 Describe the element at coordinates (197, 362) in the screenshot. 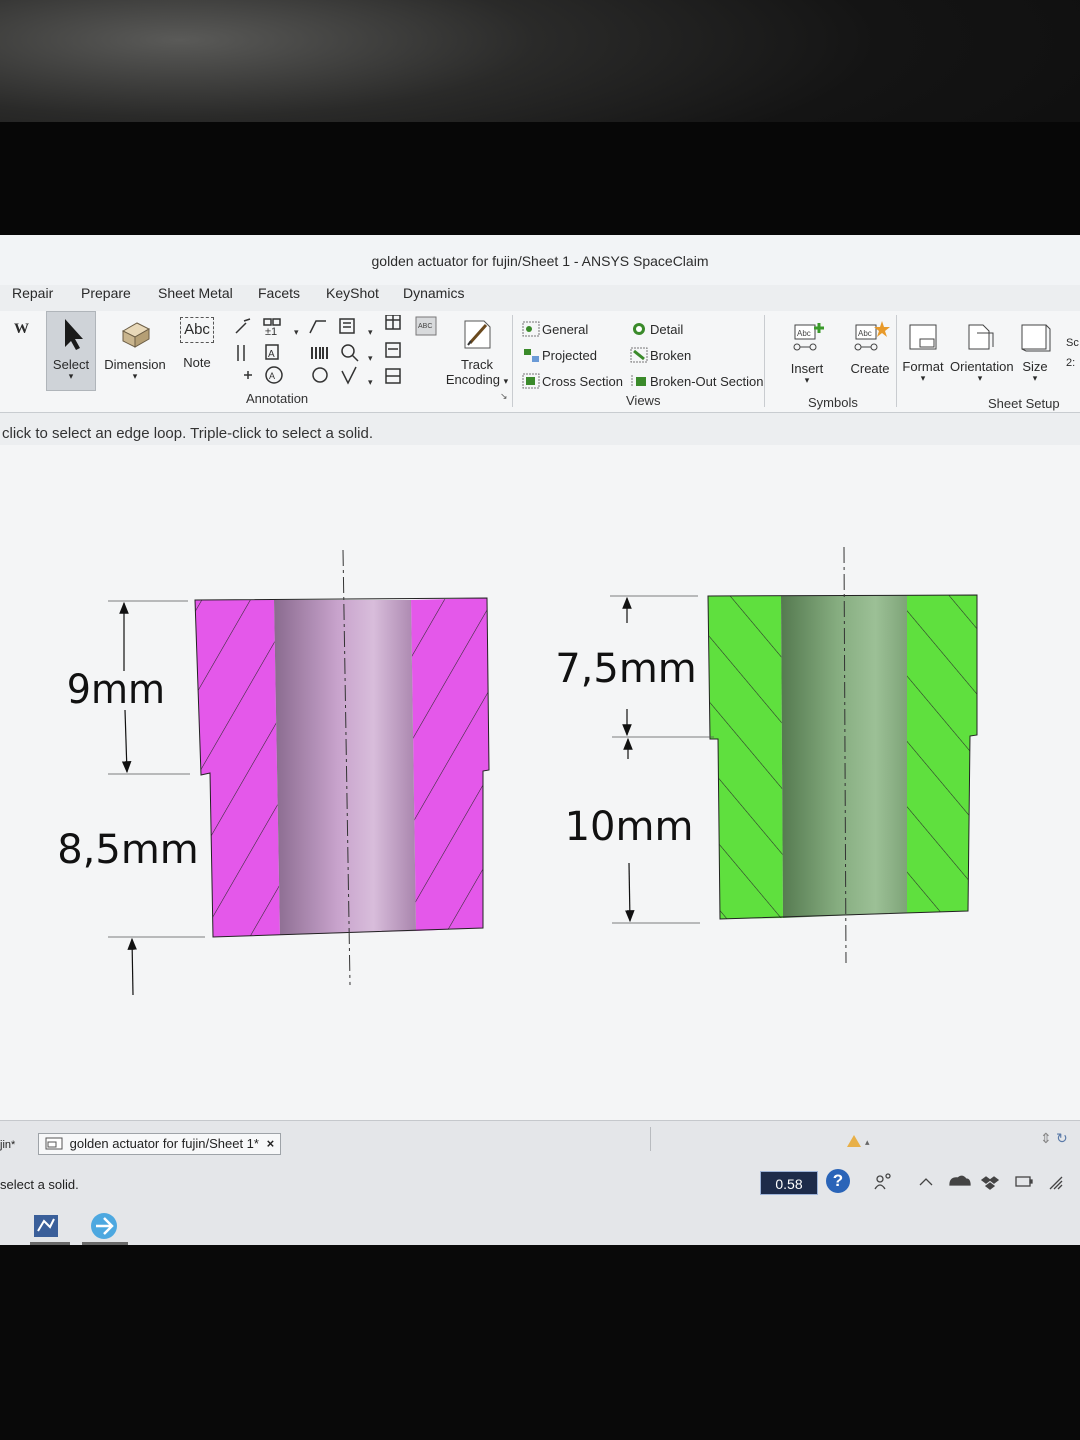

I see `note-label: Note` at that location.